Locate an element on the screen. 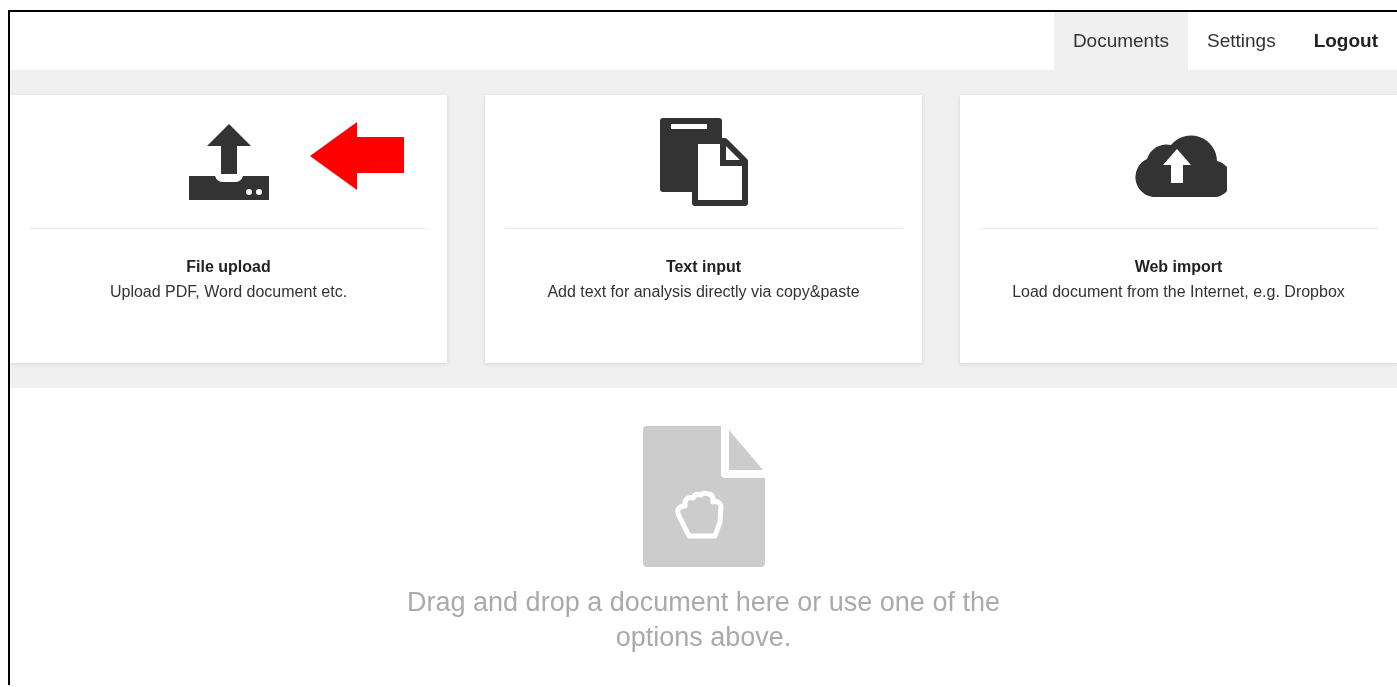 This screenshot has width=1397, height=687. card-title: File upload is located at coordinates (228, 267).